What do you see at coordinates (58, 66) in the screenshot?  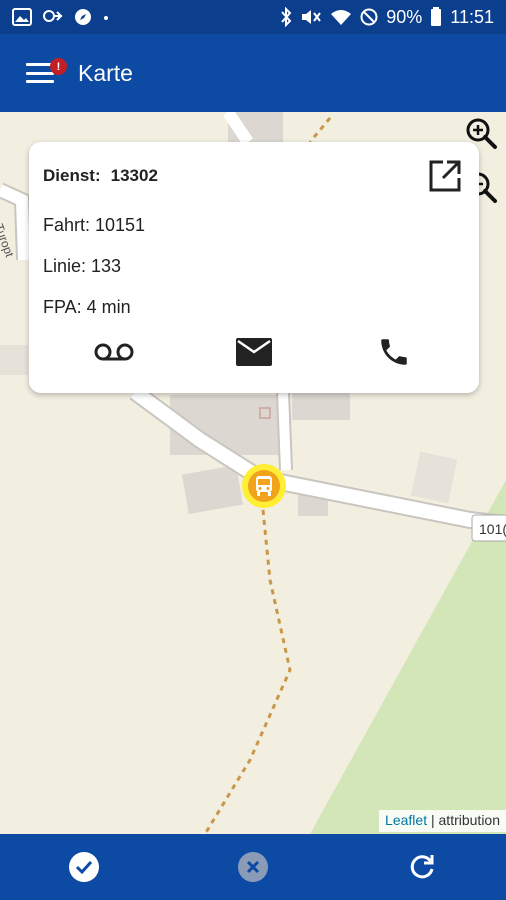 I see `notification-badge: !` at bounding box center [58, 66].